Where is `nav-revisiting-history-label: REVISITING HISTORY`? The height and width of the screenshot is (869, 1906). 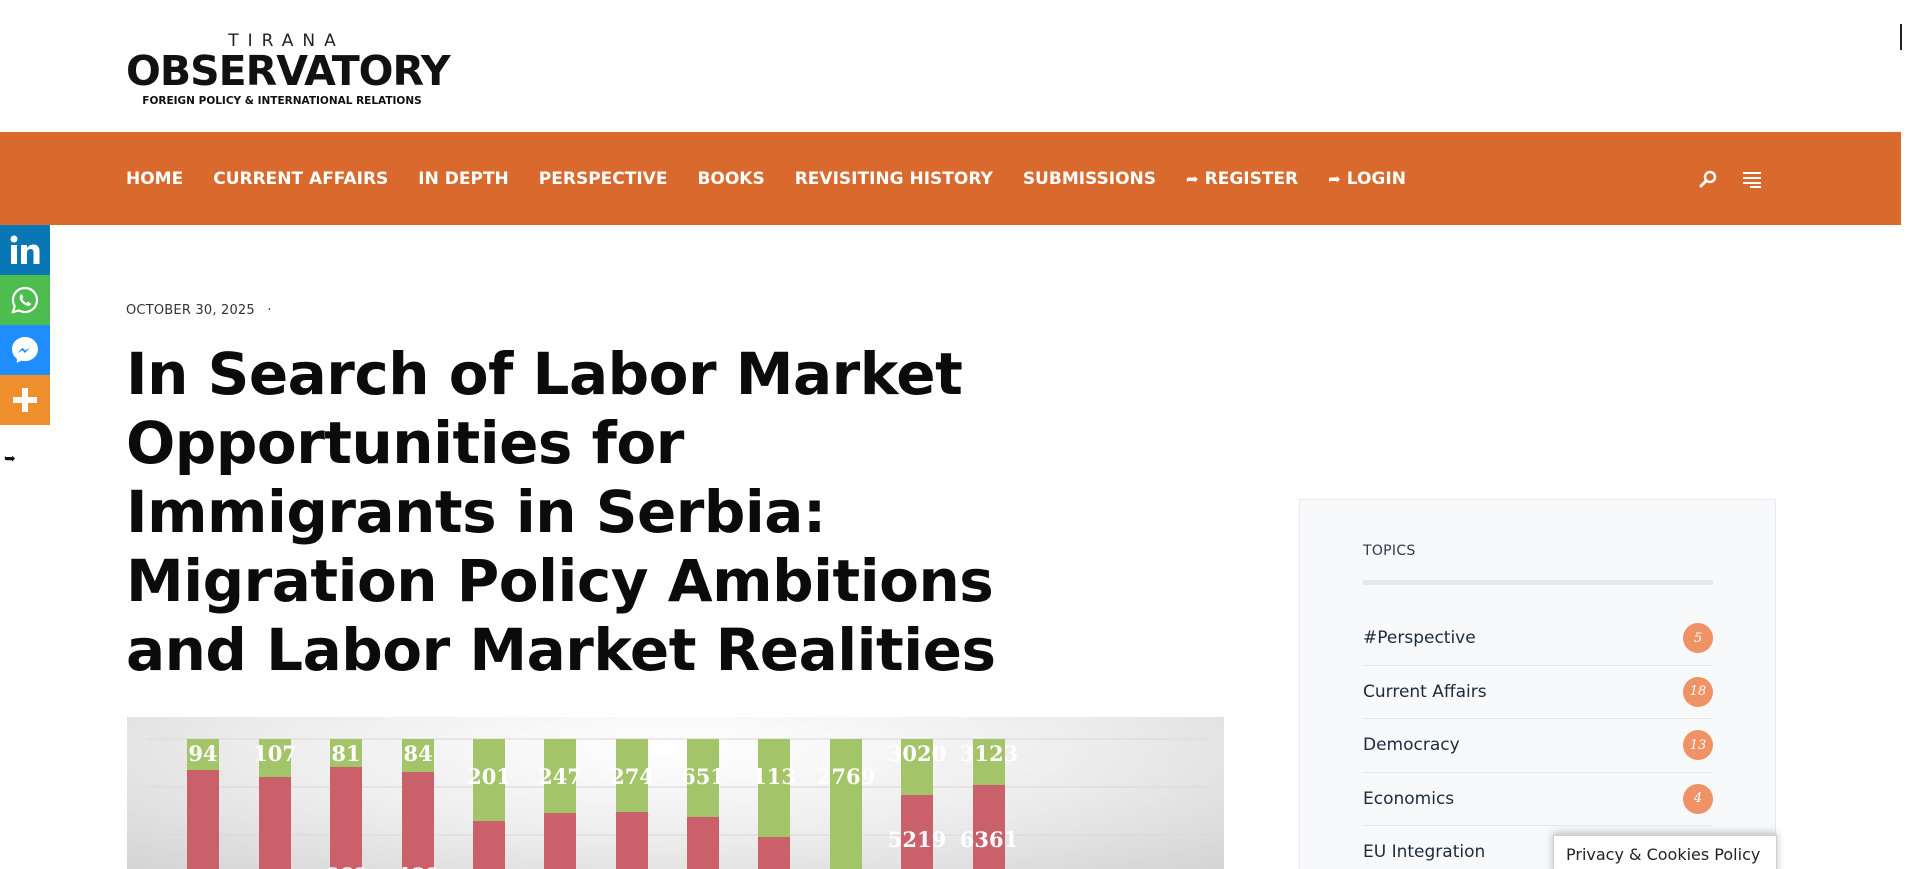 nav-revisiting-history-label: REVISITING HISTORY is located at coordinates (893, 178).